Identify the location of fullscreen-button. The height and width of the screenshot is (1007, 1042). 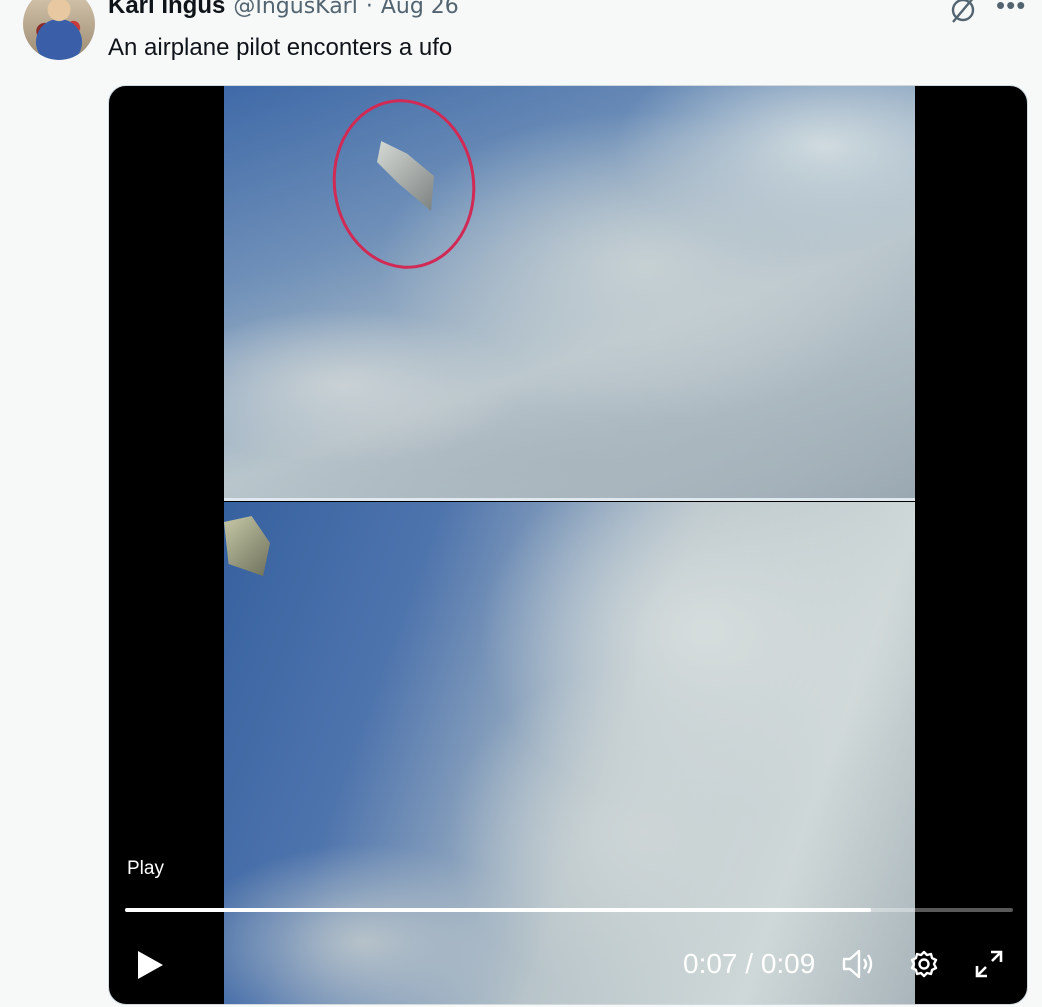
(989, 964).